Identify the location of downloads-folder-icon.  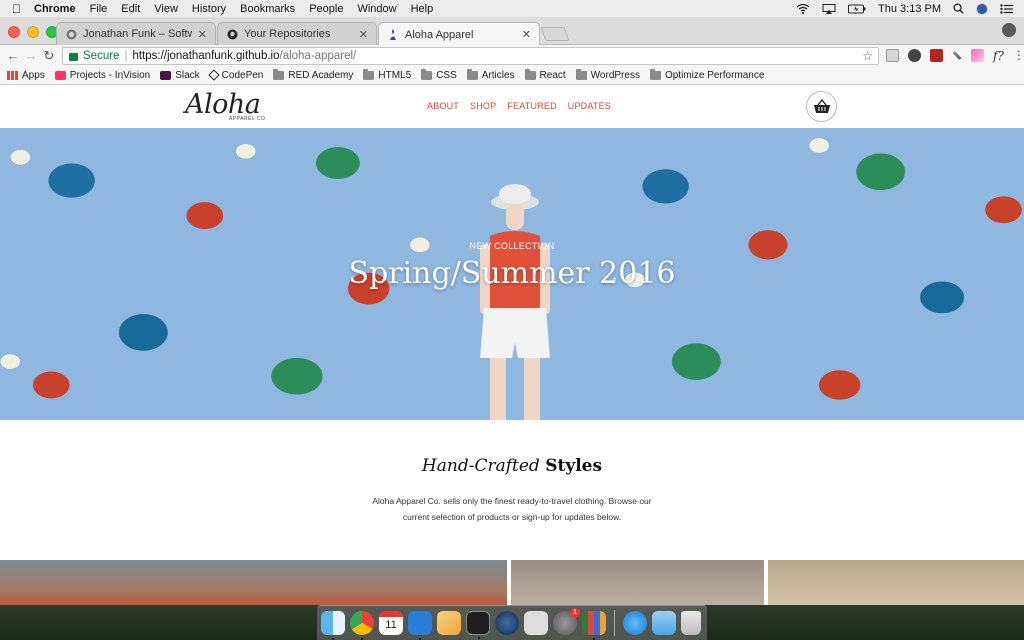
(664, 623).